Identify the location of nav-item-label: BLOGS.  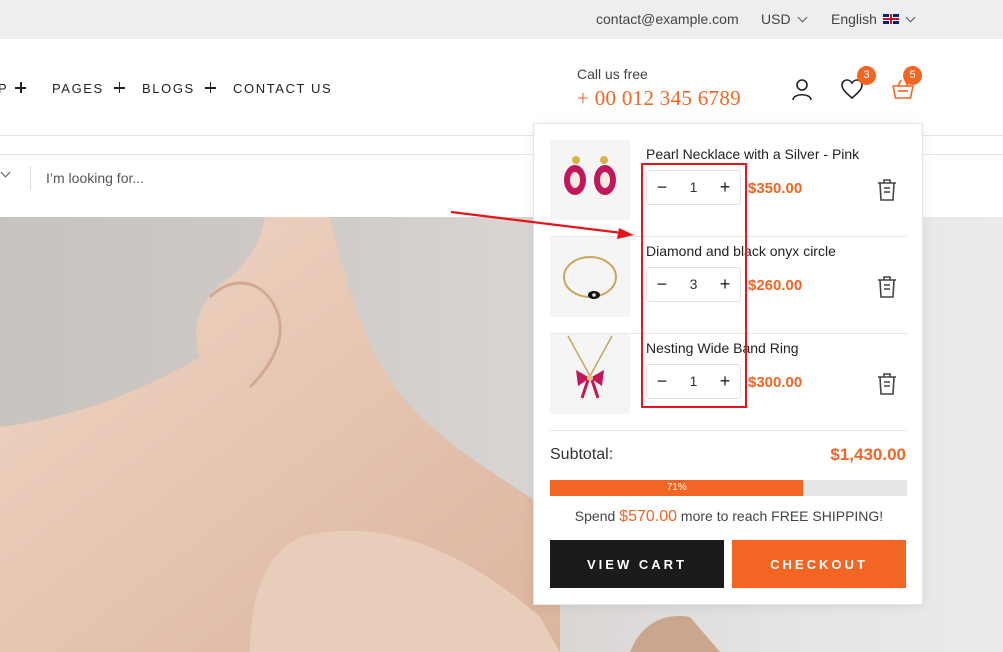
(168, 88).